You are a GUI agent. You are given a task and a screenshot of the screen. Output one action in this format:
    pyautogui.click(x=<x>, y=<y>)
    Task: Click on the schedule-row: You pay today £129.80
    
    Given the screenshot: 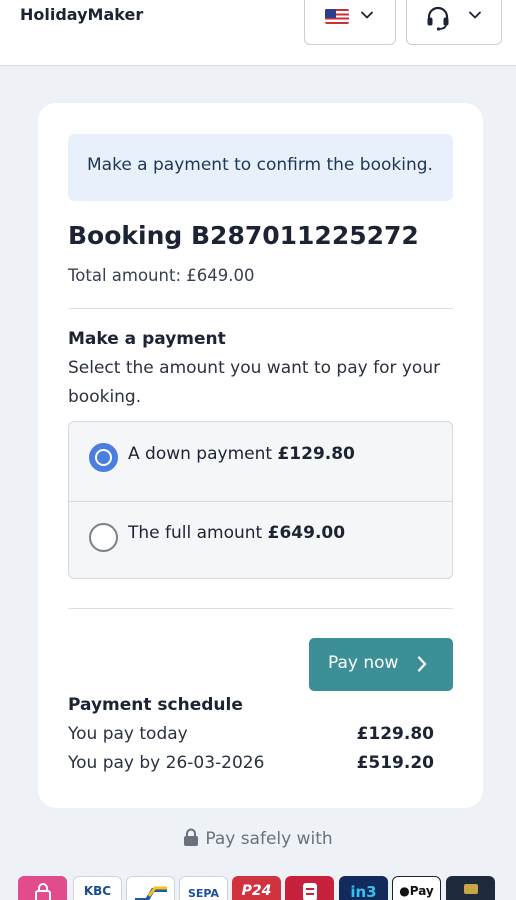 What is the action you would take?
    pyautogui.click(x=251, y=734)
    